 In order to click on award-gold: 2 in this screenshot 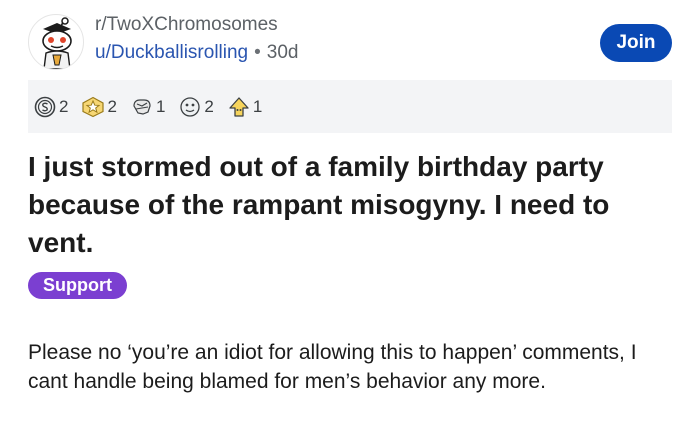, I will do `click(99, 107)`.